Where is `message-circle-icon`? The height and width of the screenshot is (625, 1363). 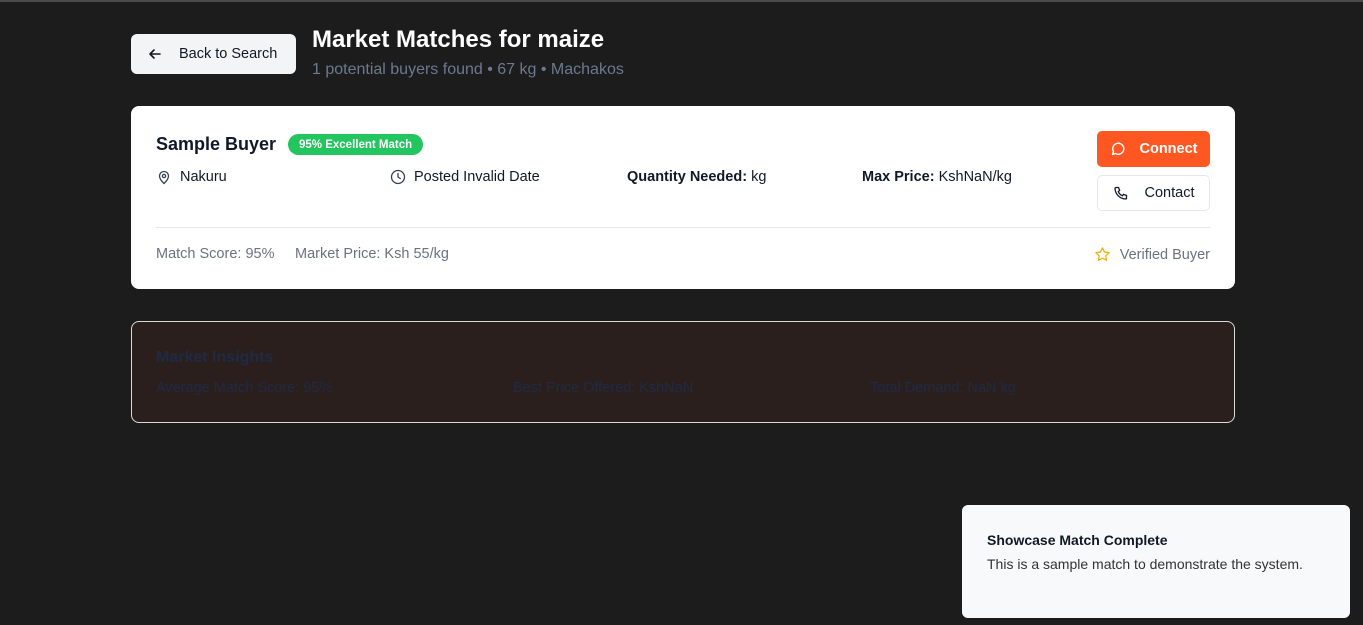
message-circle-icon is located at coordinates (1117, 149).